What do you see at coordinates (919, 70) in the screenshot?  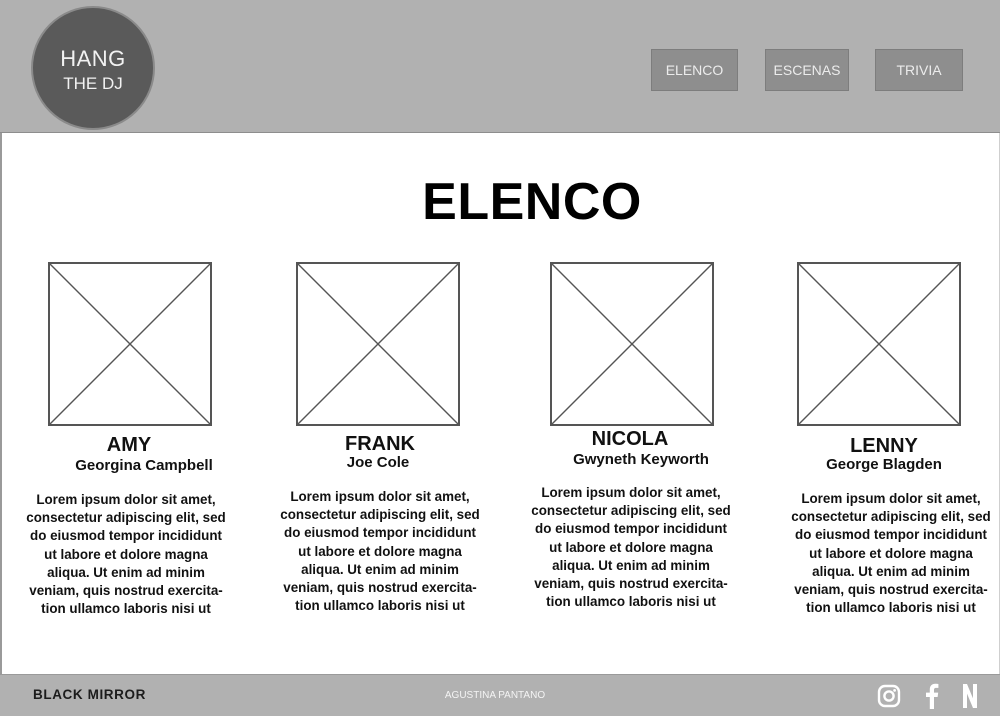 I see `nav-trivia-button: TRIVIA` at bounding box center [919, 70].